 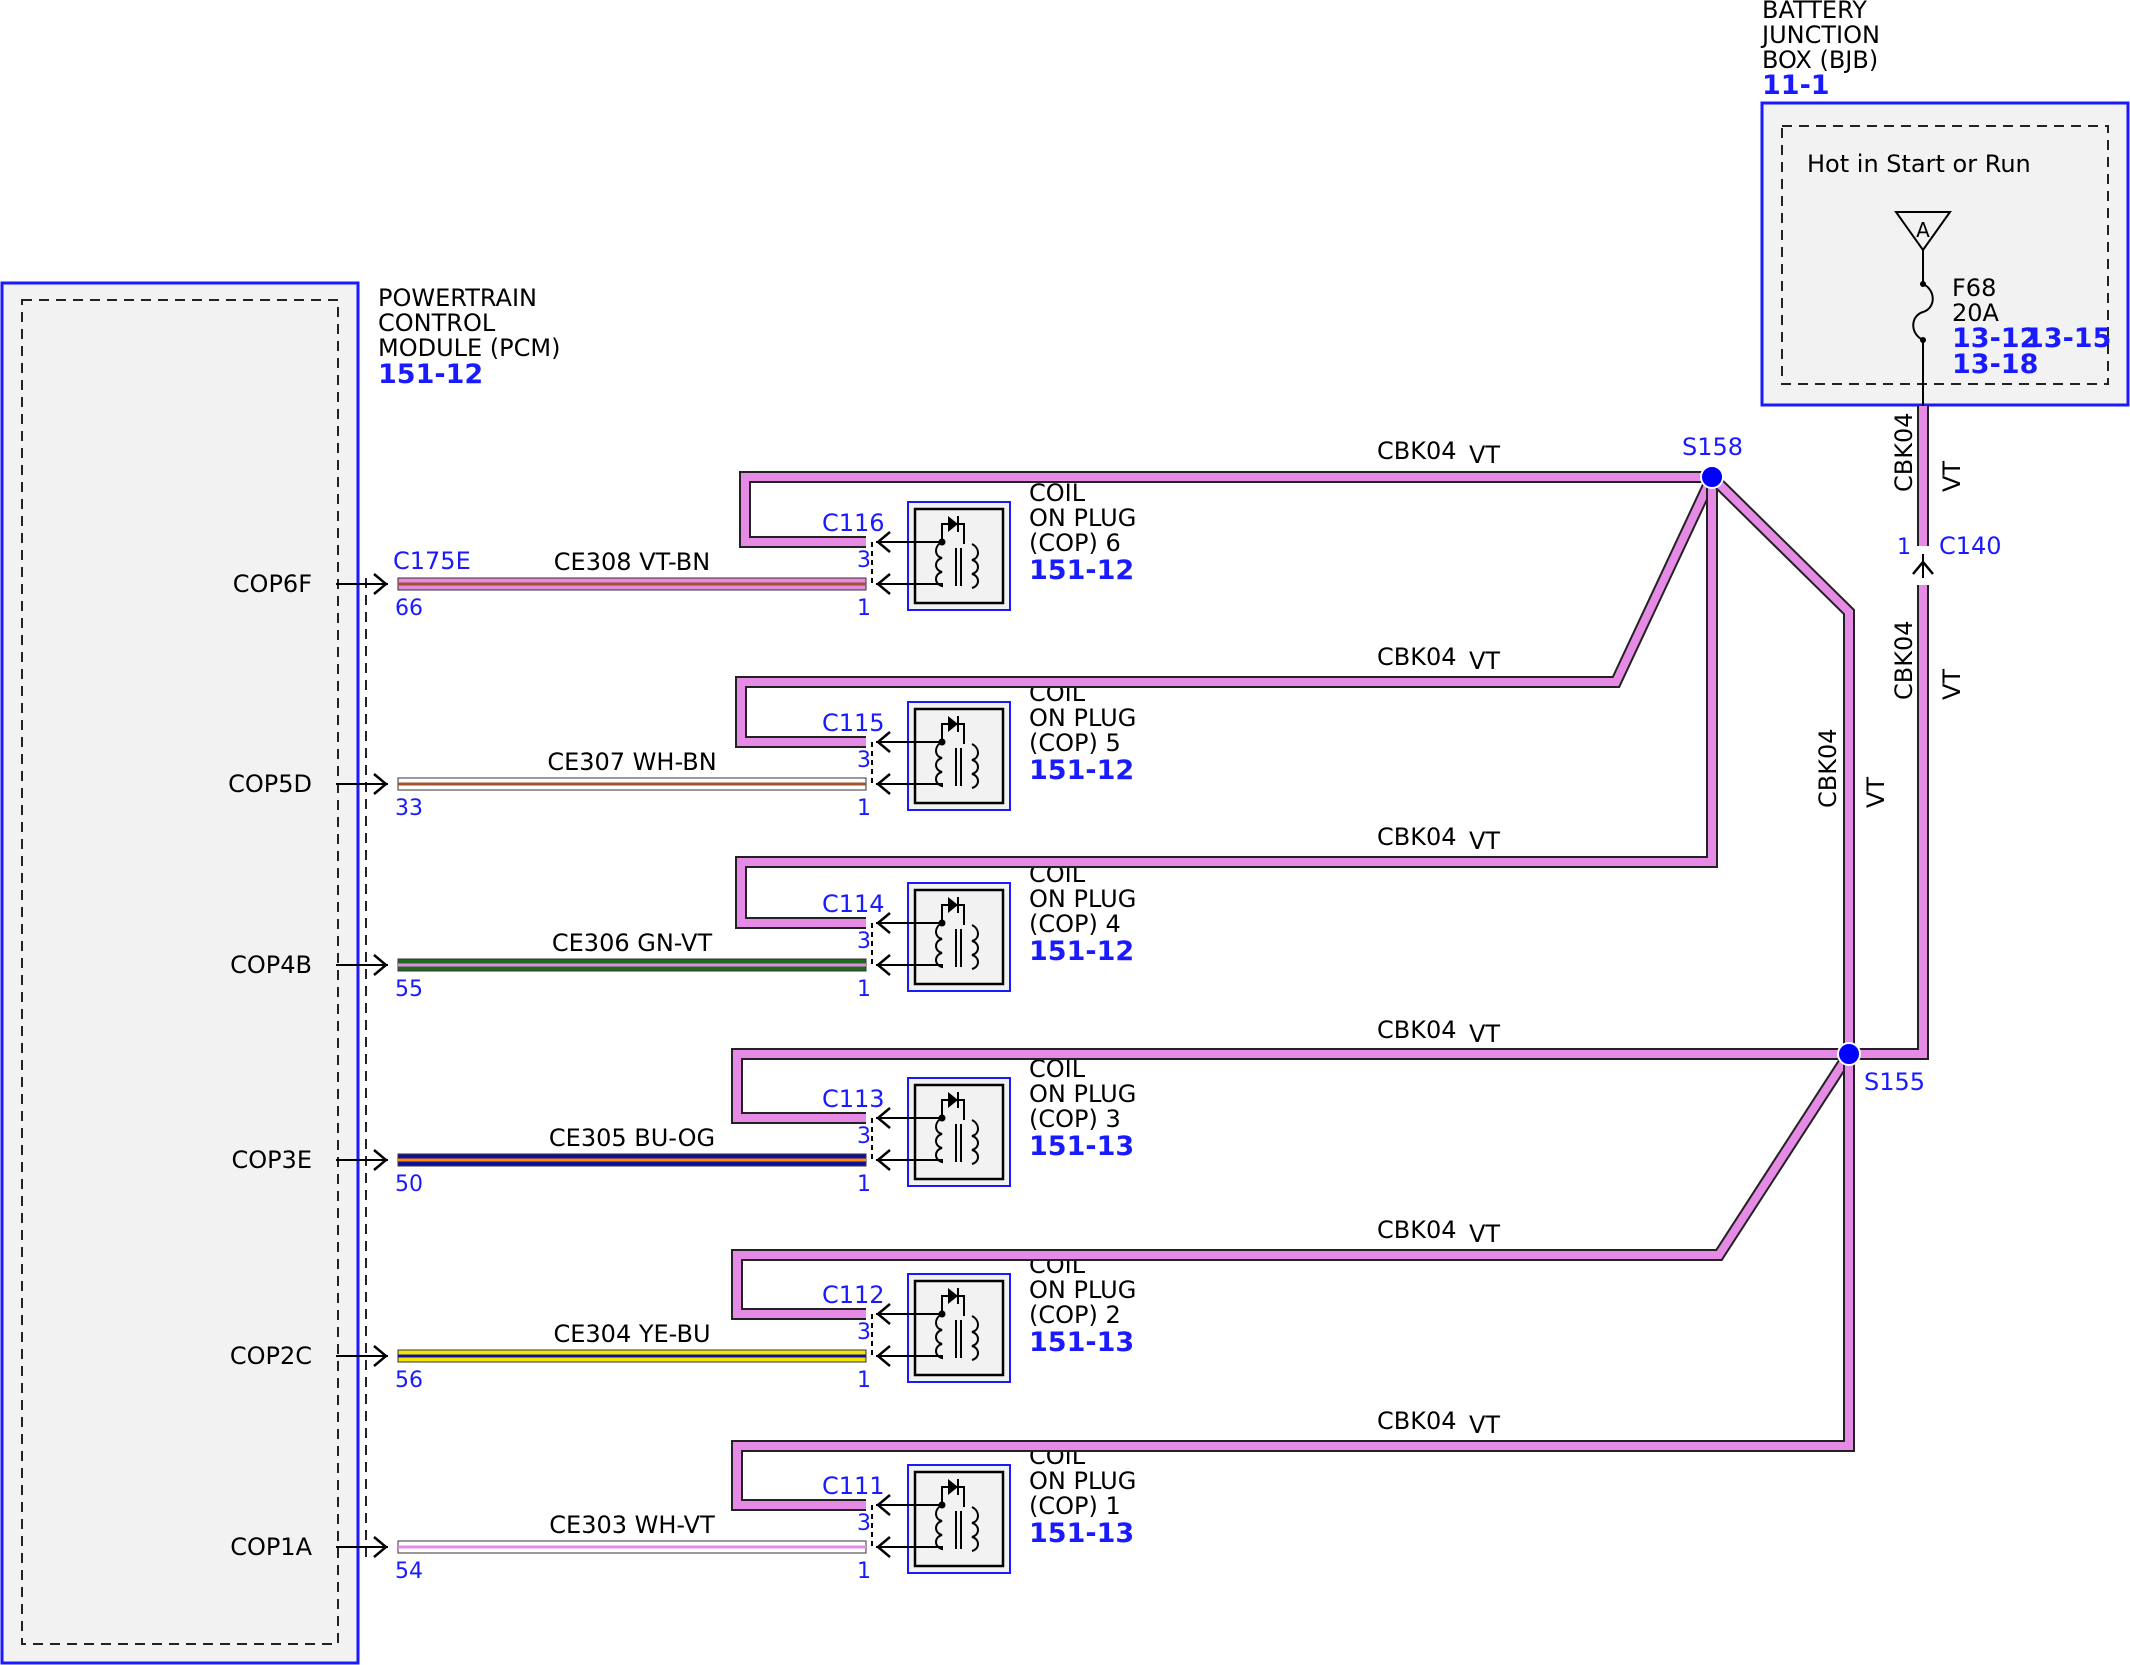 What do you see at coordinates (1904, 547) in the screenshot?
I see `c140-pin-number: 1` at bounding box center [1904, 547].